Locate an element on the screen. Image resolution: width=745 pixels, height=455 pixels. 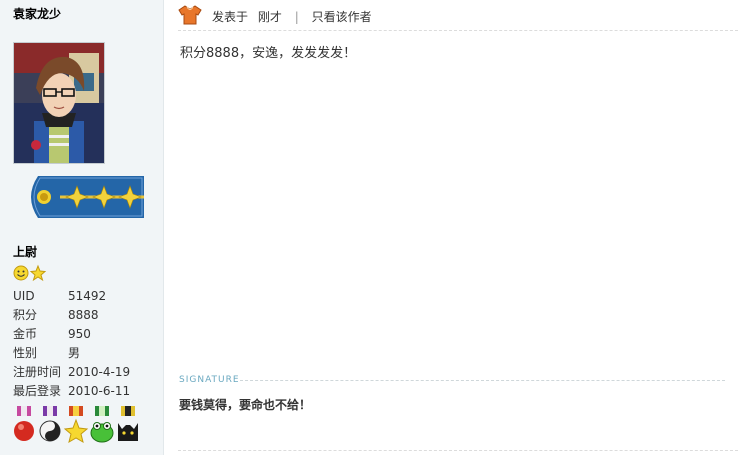
posted-time: 刚才 is located at coordinates (269, 17).